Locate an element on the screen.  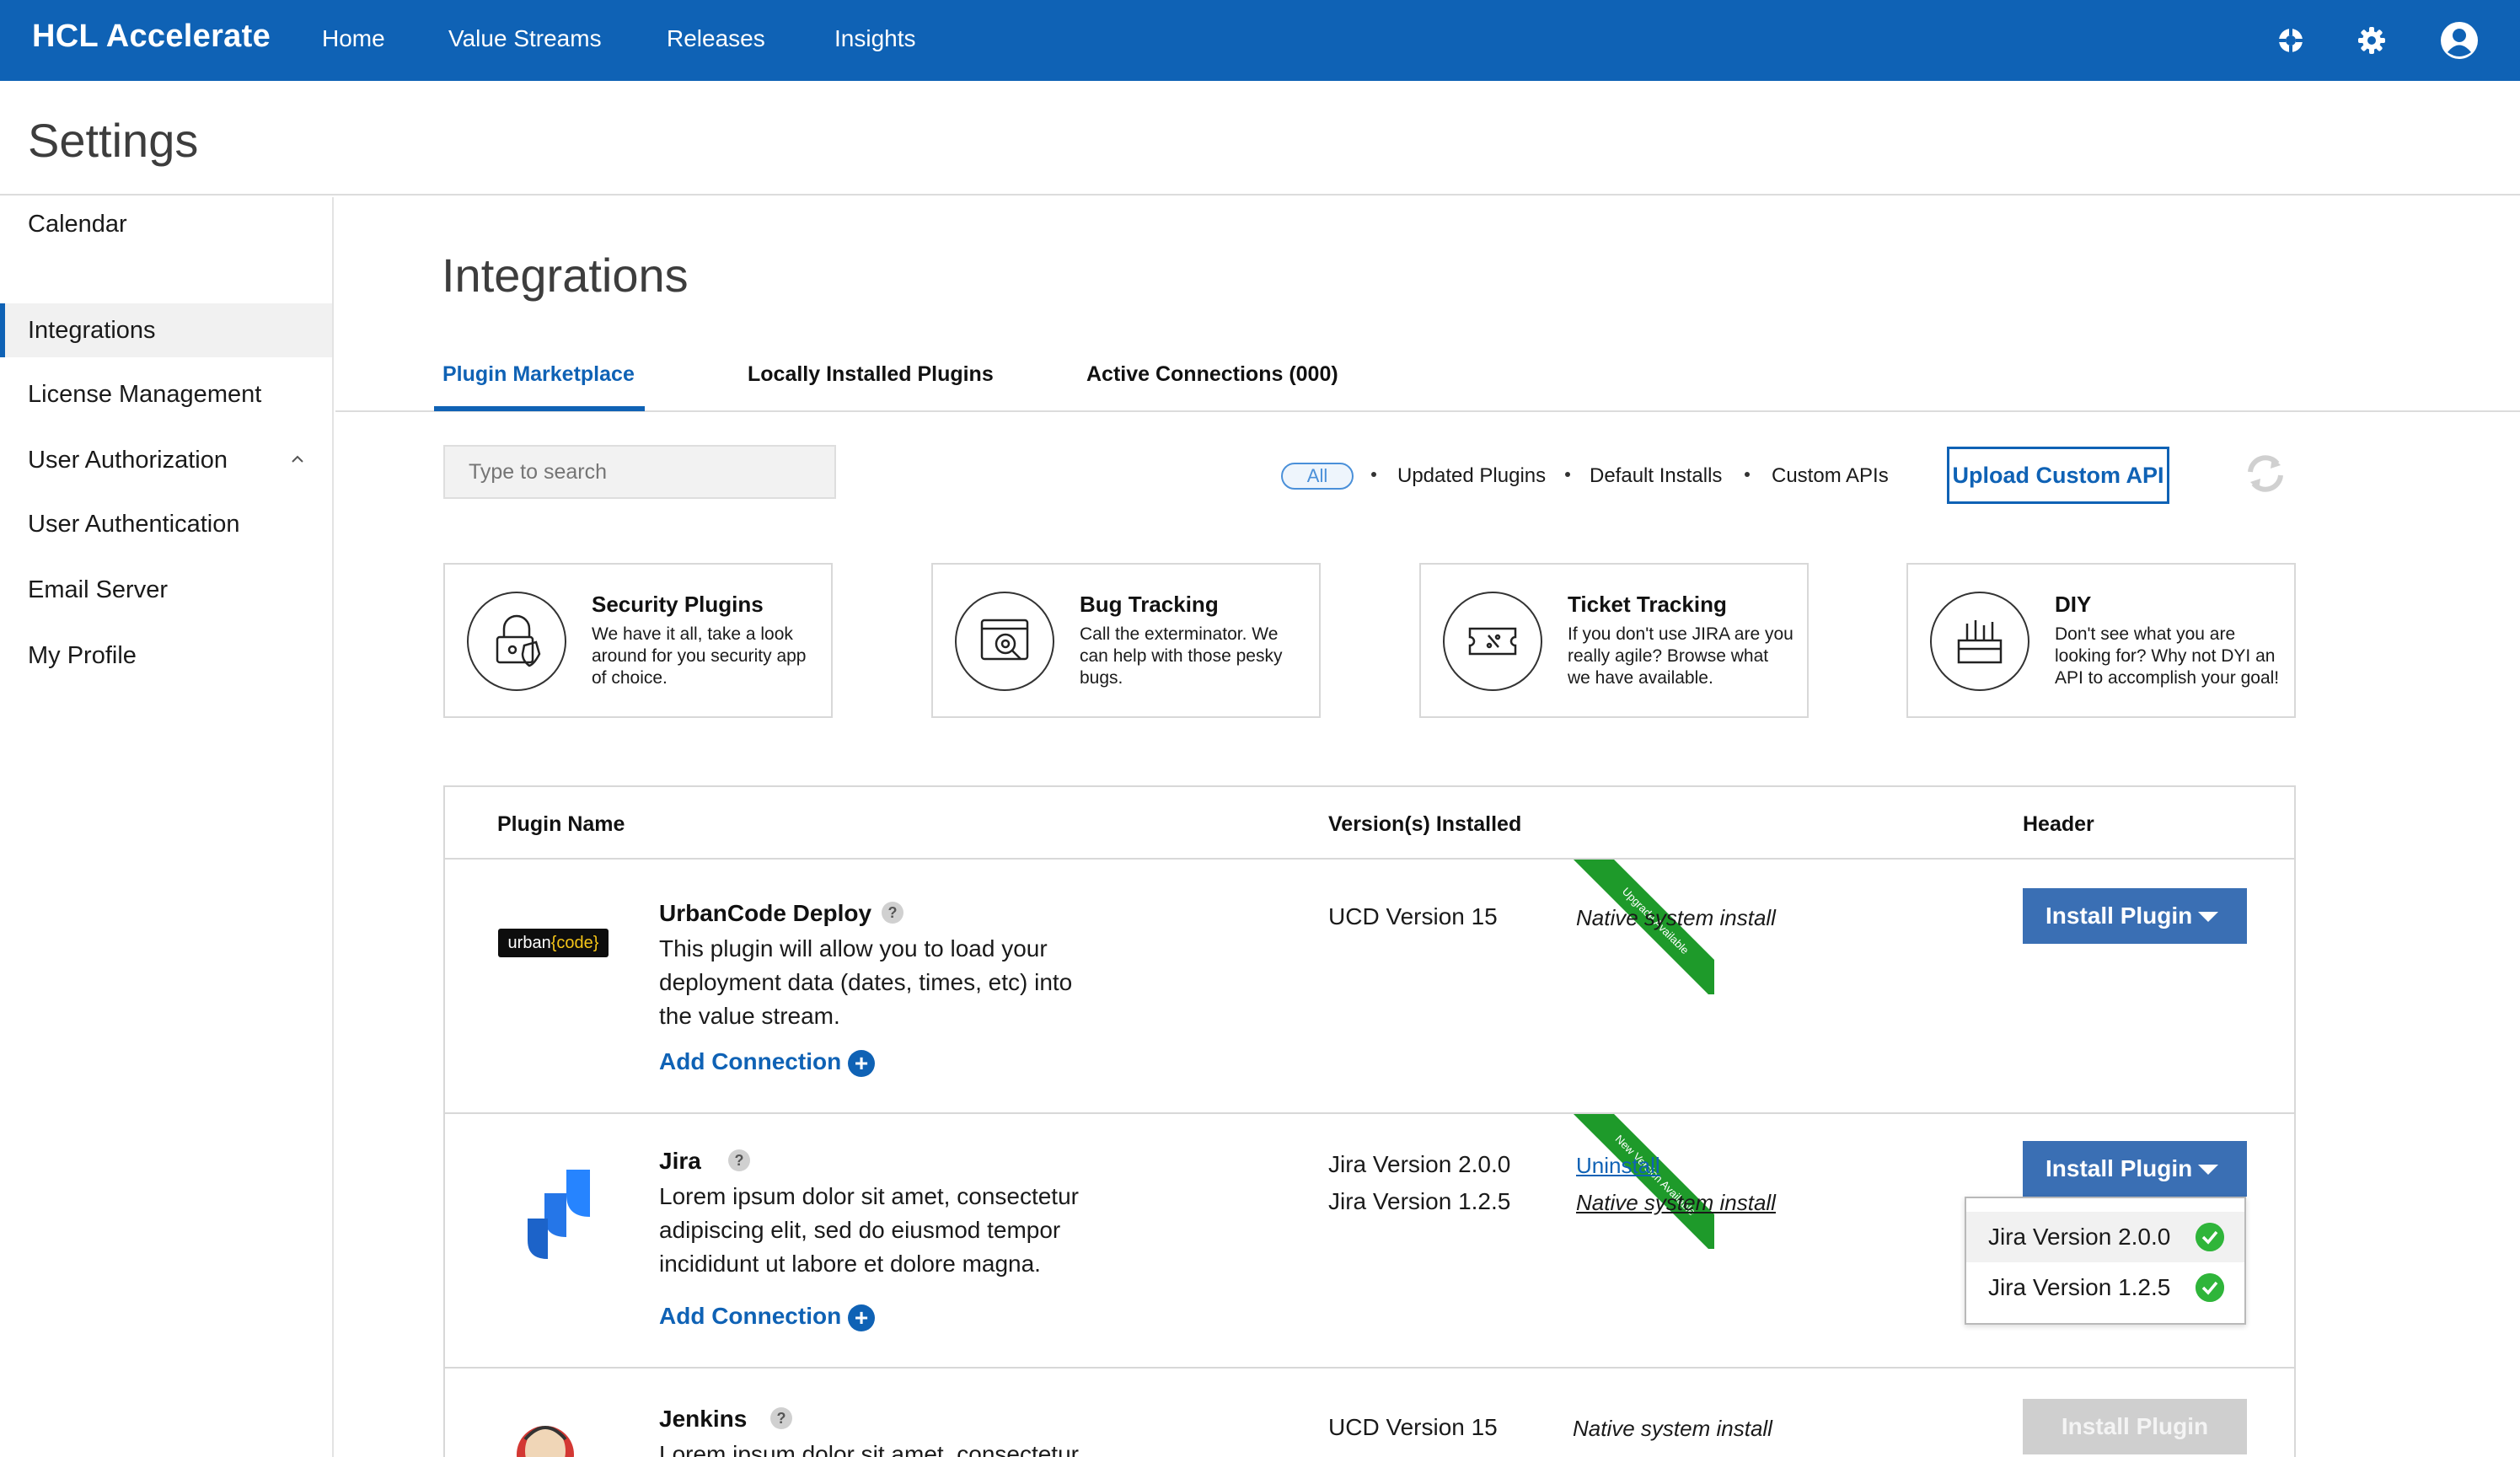
tab-plugin-marketplace: Plugin Marketplace is located at coordinates (538, 374).